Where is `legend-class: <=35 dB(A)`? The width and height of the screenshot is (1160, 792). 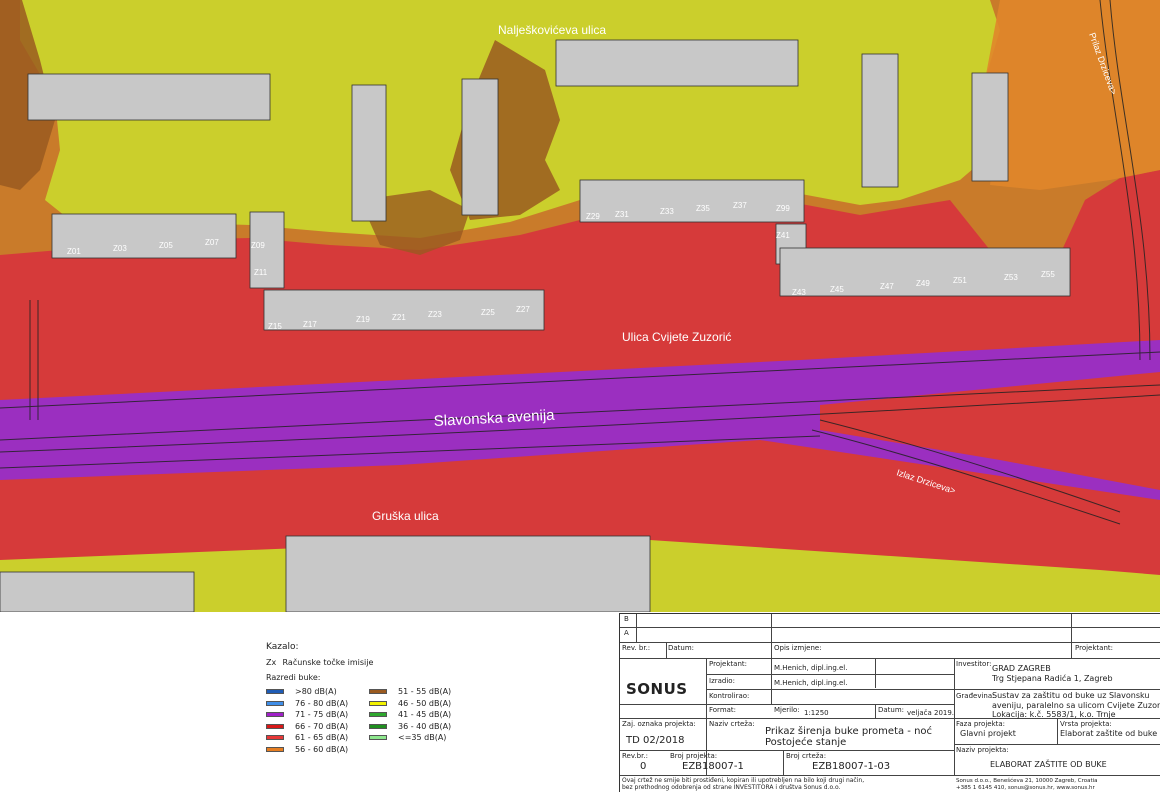 legend-class: <=35 dB(A) is located at coordinates (410, 738).